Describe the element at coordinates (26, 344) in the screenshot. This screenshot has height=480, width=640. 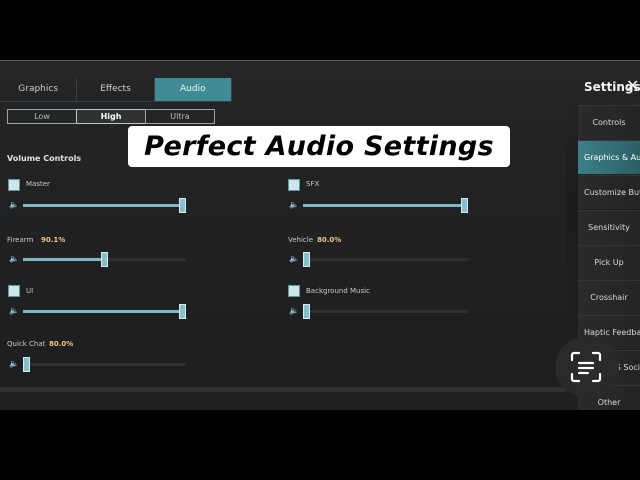
I see `quick-chat-label: Quick Chat` at that location.